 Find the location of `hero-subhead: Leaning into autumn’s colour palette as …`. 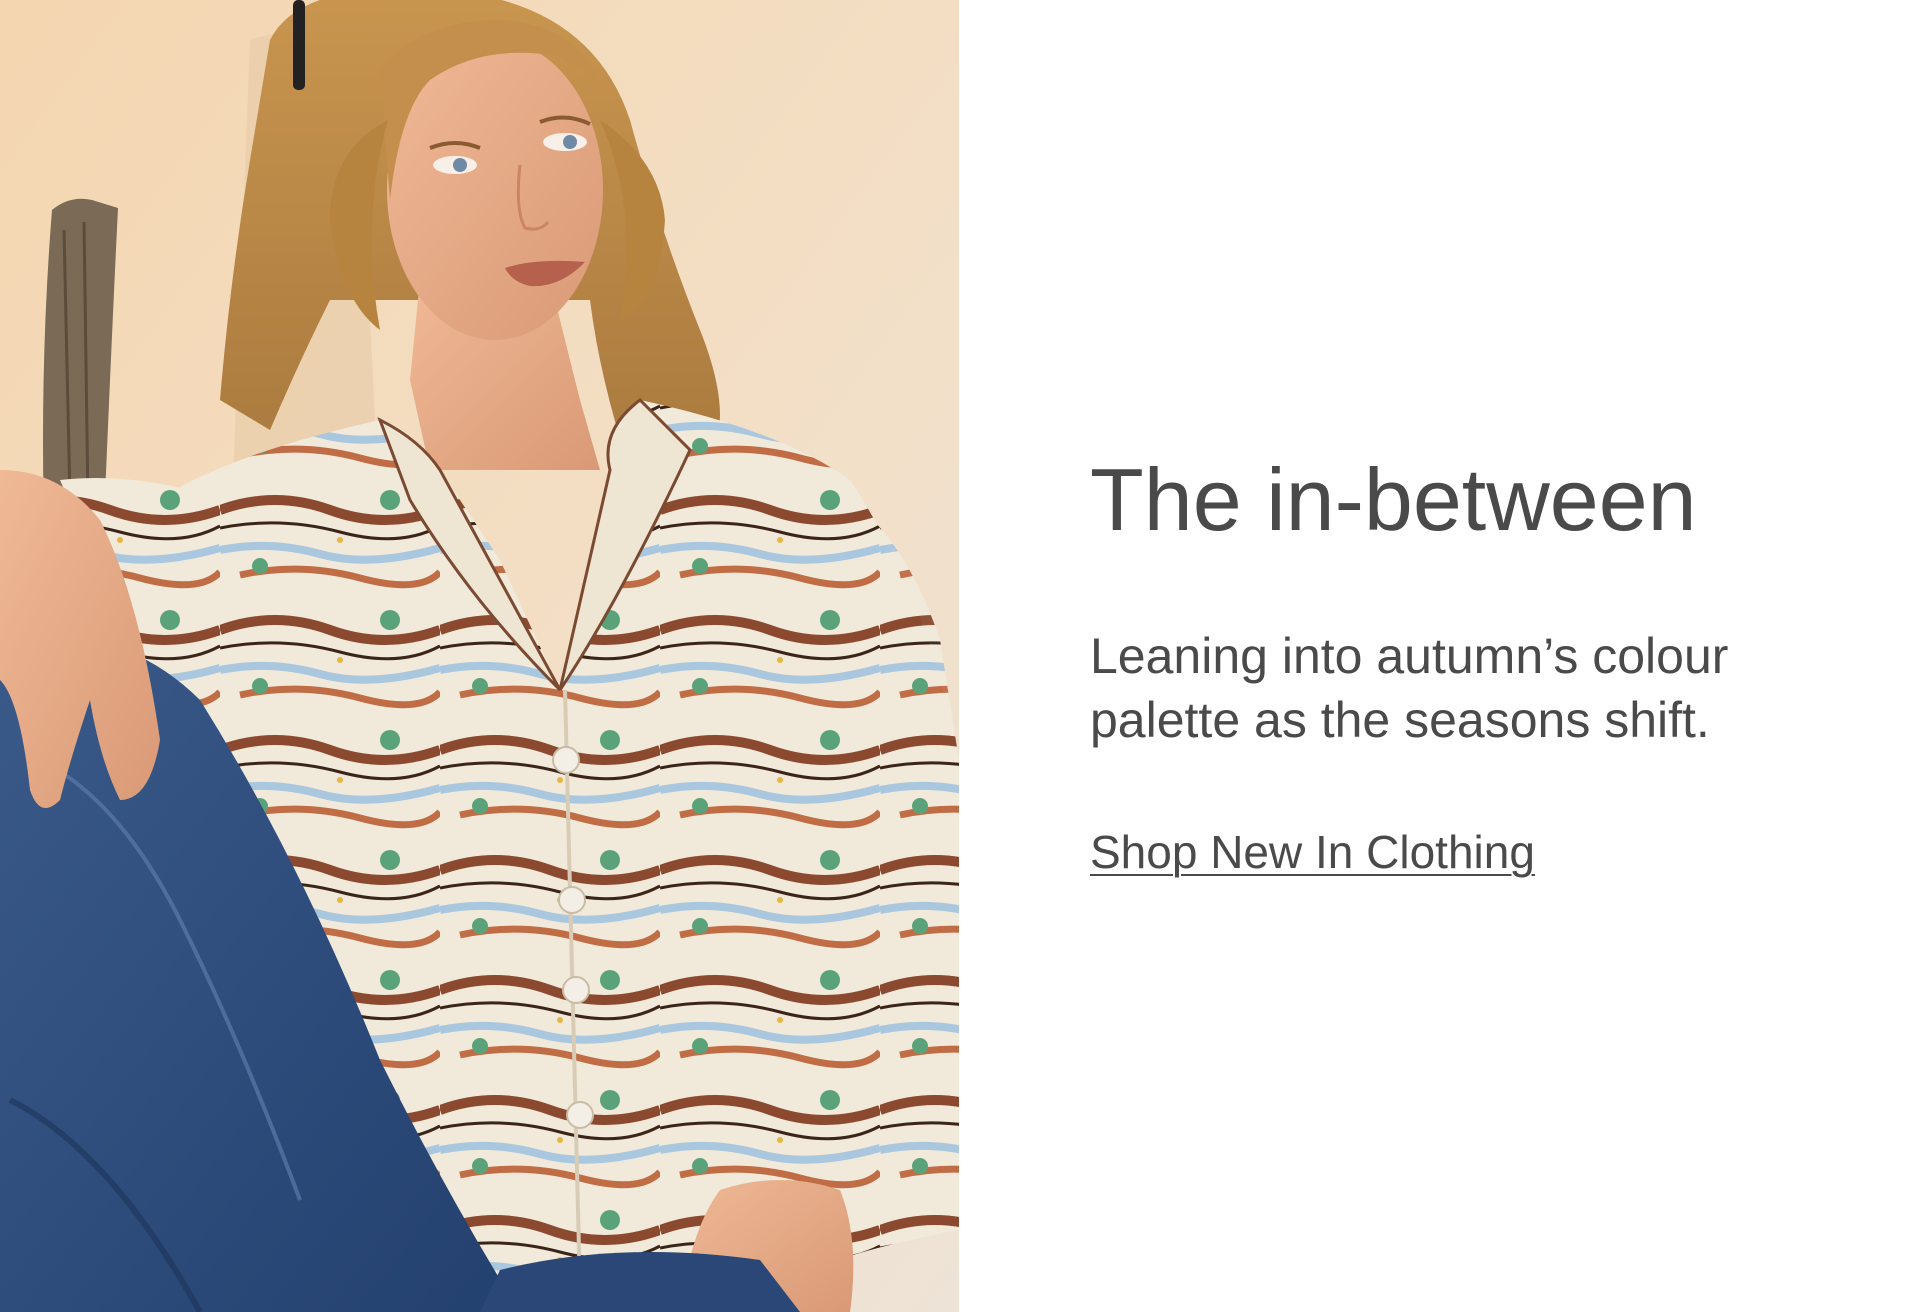

hero-subhead: Leaning into autumn’s colour palette as … is located at coordinates (1409, 688).